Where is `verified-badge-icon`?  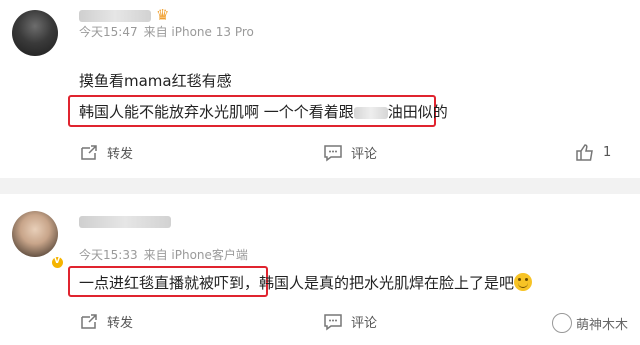 verified-badge-icon is located at coordinates (57, 262).